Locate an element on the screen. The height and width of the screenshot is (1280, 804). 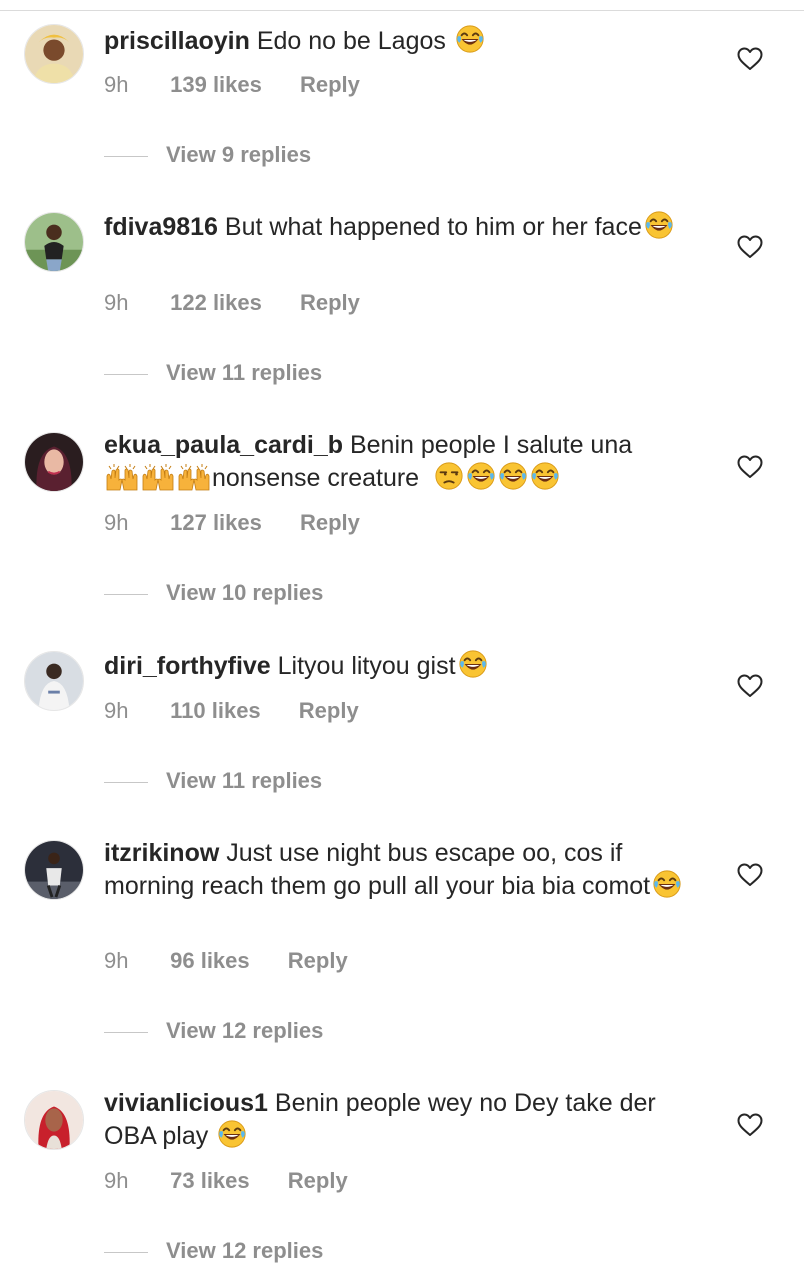
likes-count: 96 likes is located at coordinates (210, 961).